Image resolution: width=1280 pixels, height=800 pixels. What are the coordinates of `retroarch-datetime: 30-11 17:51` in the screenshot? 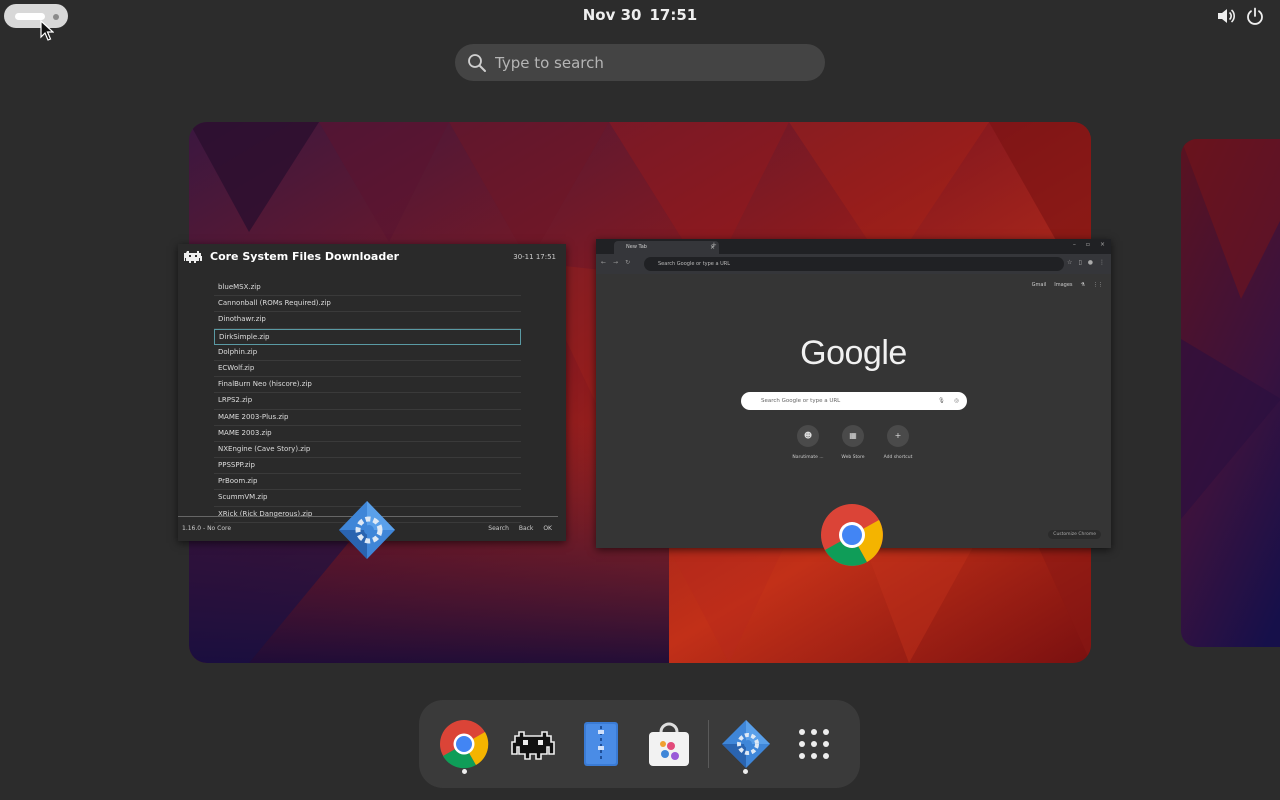 It's located at (534, 257).